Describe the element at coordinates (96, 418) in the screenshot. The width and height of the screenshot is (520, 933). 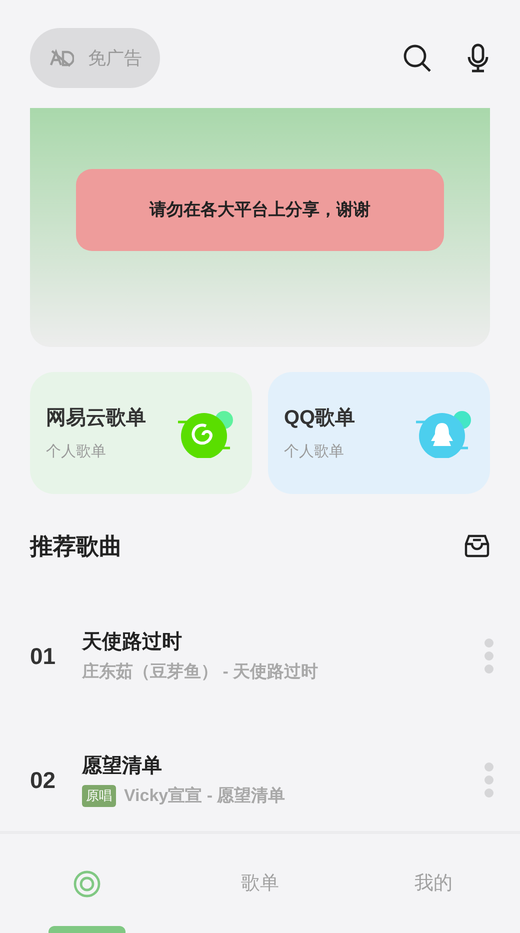
I see `card-title: 网易云歌单` at that location.